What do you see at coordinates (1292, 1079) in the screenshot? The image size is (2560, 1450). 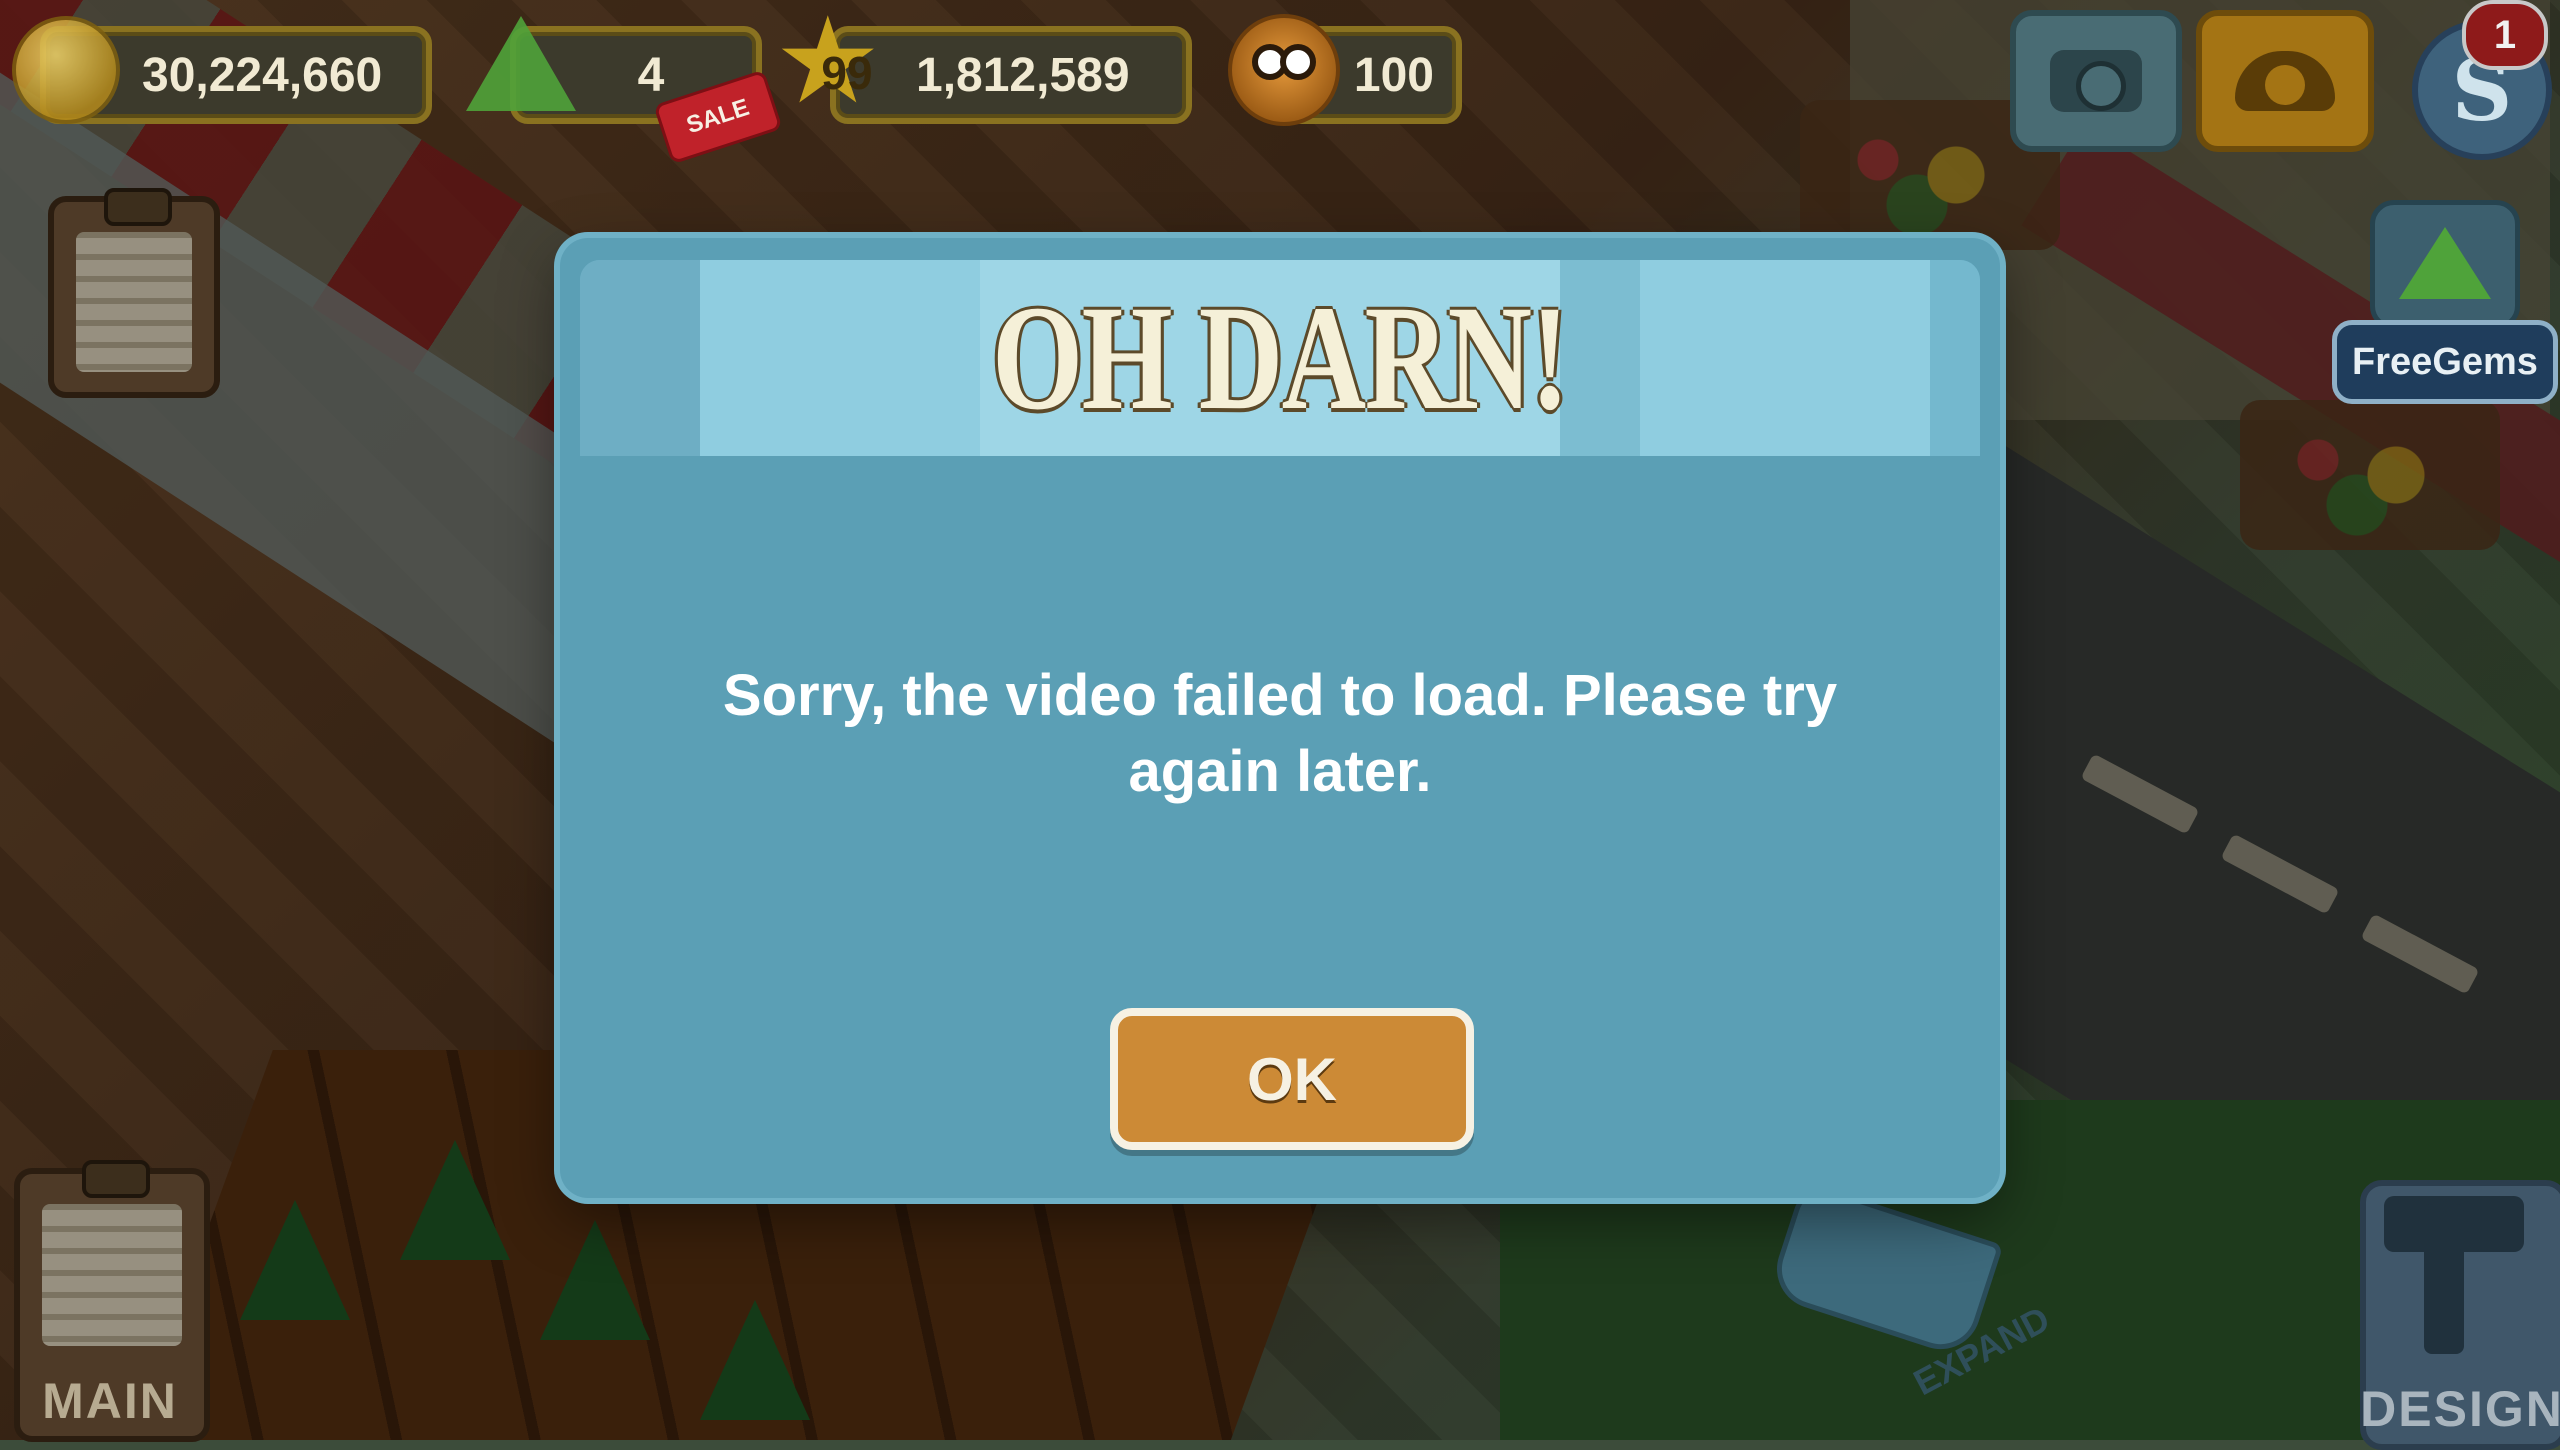 I see `ok-button: OK` at bounding box center [1292, 1079].